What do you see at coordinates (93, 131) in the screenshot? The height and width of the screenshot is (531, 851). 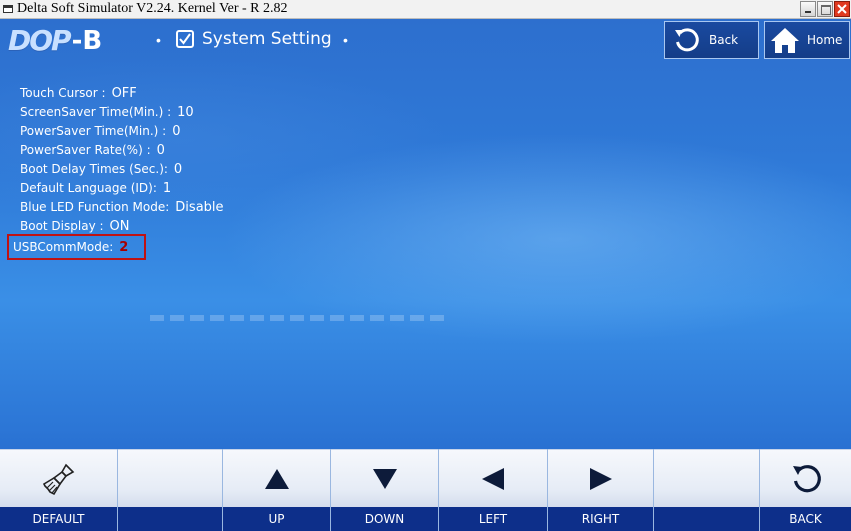 I see `setting-label: PowerSaver Time(Min.) :` at bounding box center [93, 131].